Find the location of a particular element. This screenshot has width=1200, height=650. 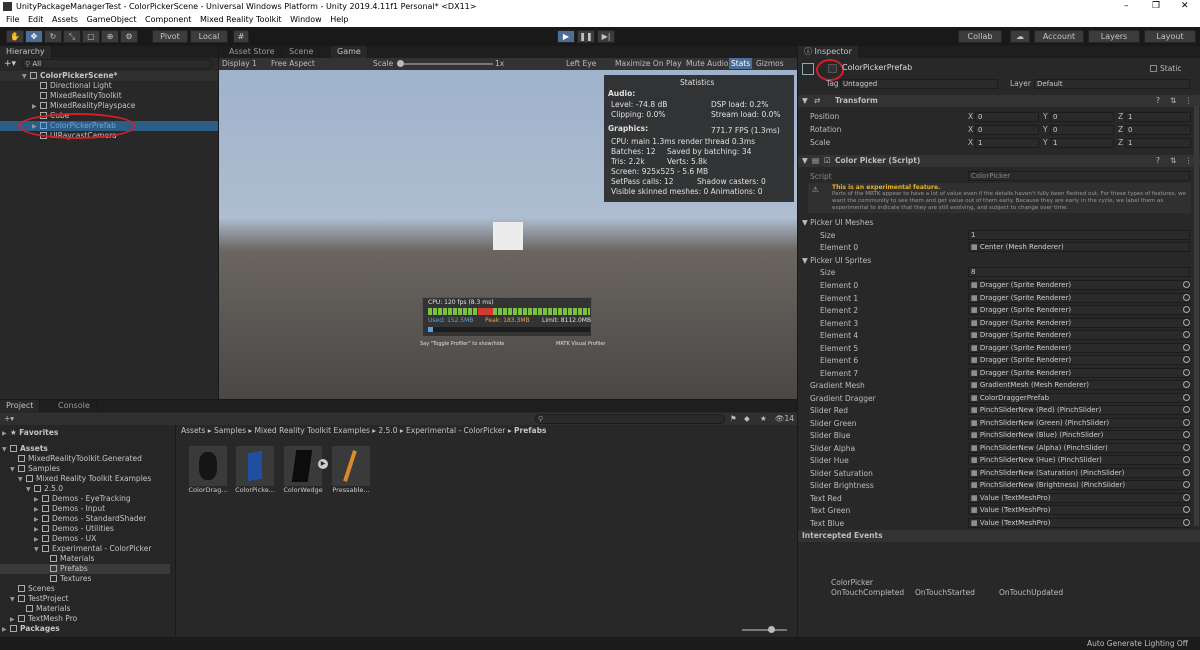

menu-assets: Assets is located at coordinates (65, 19).